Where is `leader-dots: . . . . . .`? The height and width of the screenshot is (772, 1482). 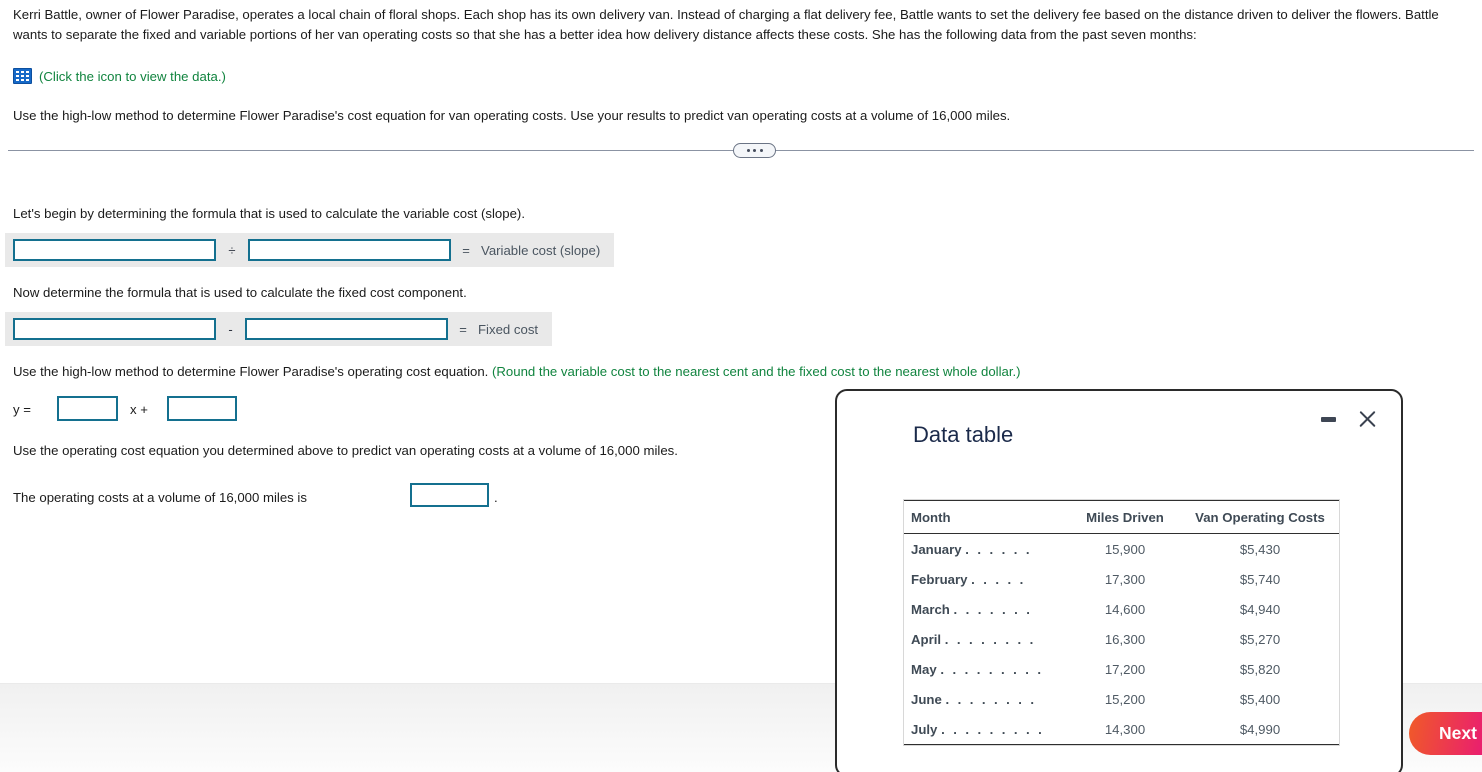
leader-dots: . . . . . . is located at coordinates (998, 549).